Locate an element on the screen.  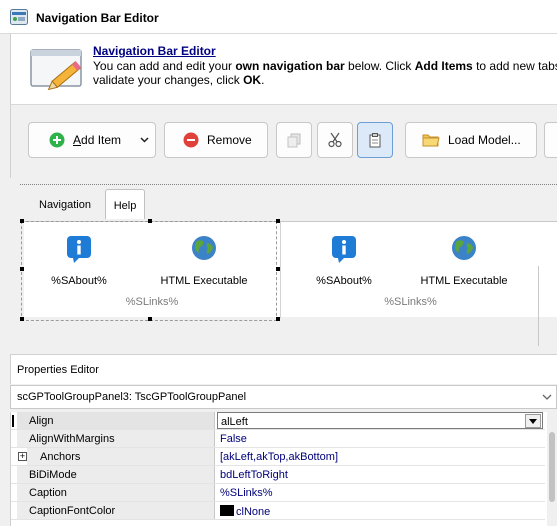
property-row: Align alLeft is located at coordinates (278, 421).